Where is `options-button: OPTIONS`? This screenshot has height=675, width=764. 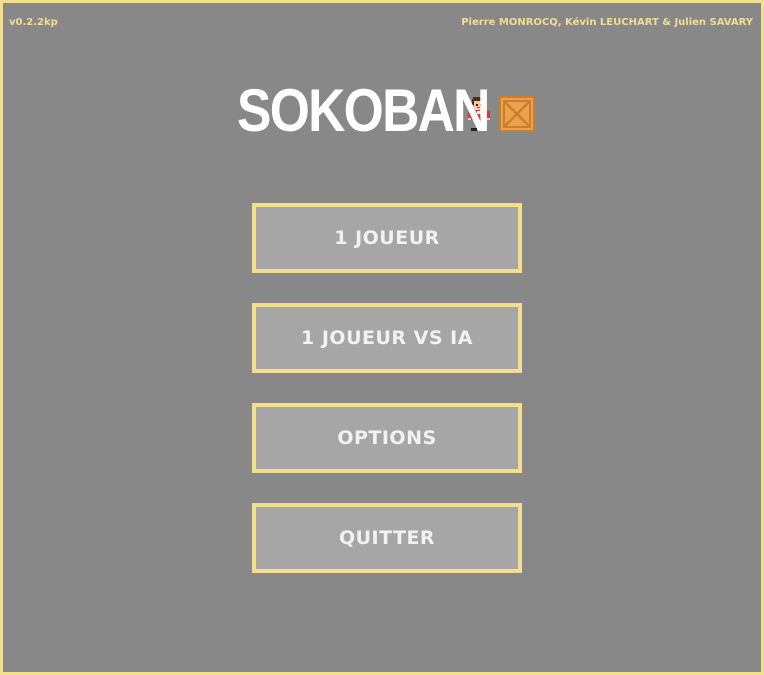
options-button: OPTIONS is located at coordinates (387, 438).